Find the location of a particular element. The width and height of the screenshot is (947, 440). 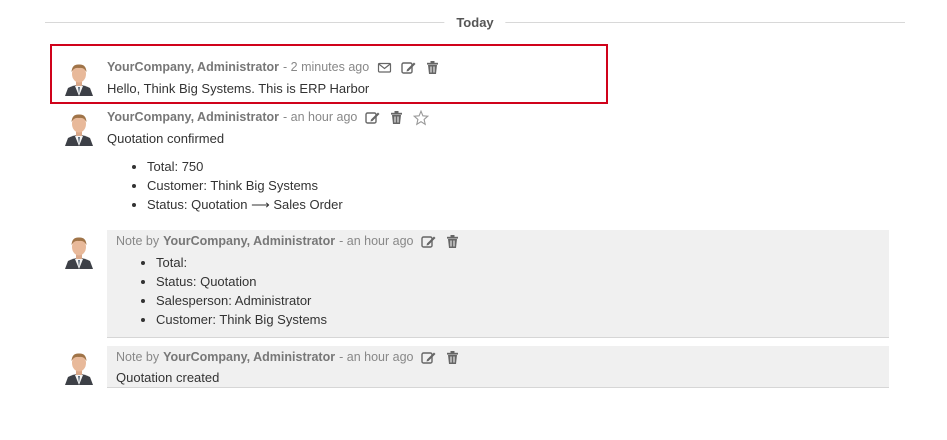

message-time: - 2 minutes ago is located at coordinates (326, 67).